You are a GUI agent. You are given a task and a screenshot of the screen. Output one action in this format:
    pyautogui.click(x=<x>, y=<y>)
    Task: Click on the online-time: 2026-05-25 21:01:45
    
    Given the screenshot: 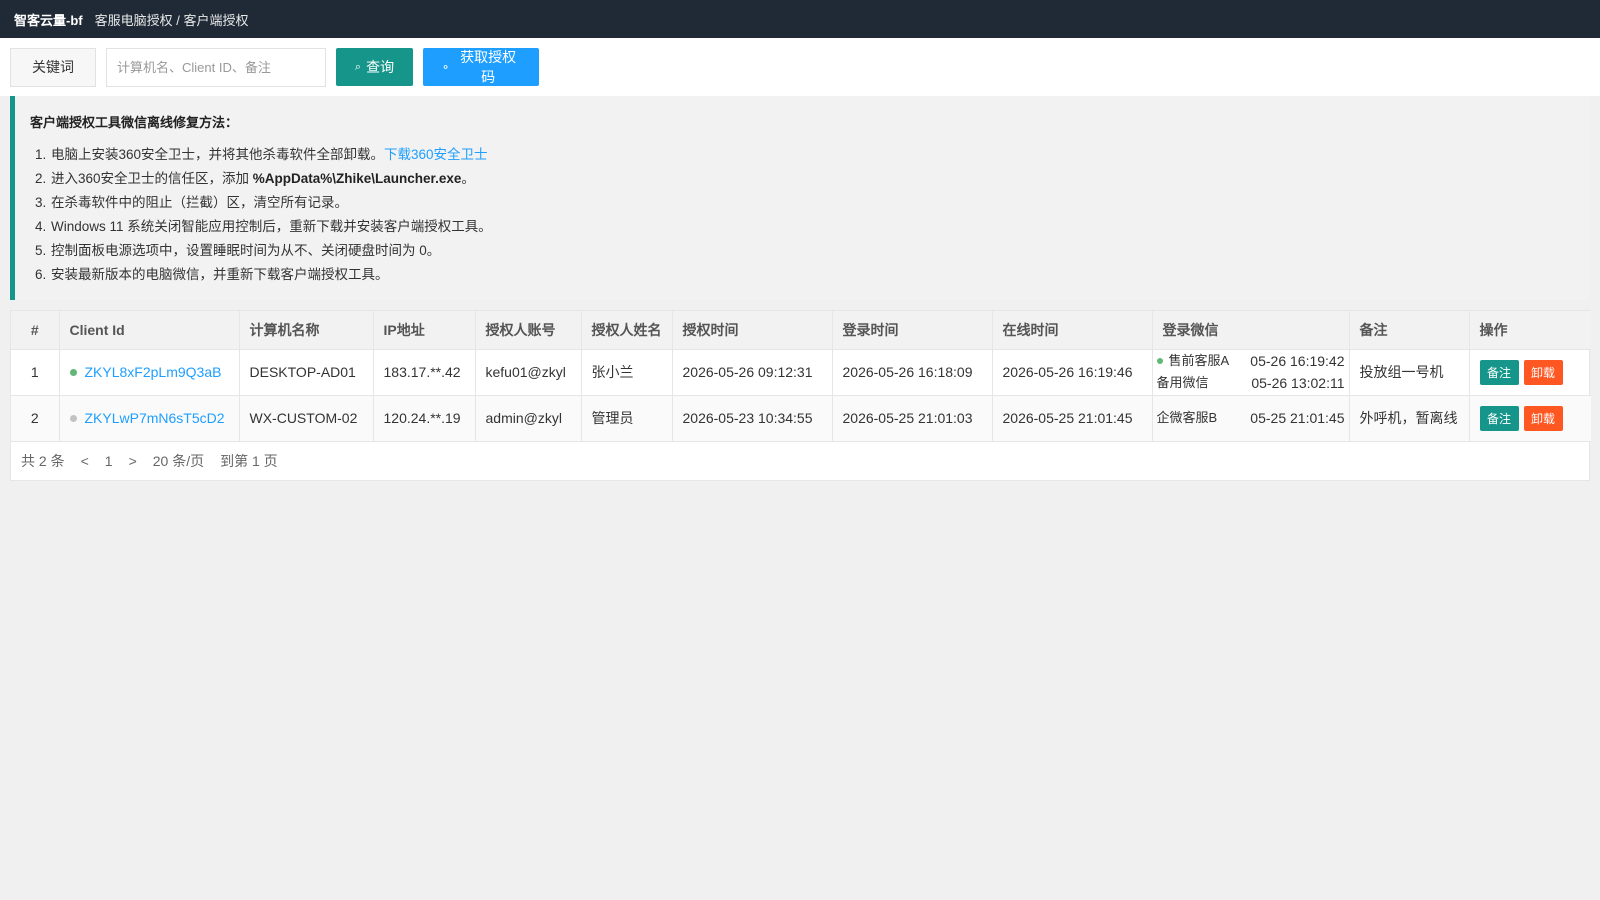 What is the action you would take?
    pyautogui.click(x=1072, y=418)
    